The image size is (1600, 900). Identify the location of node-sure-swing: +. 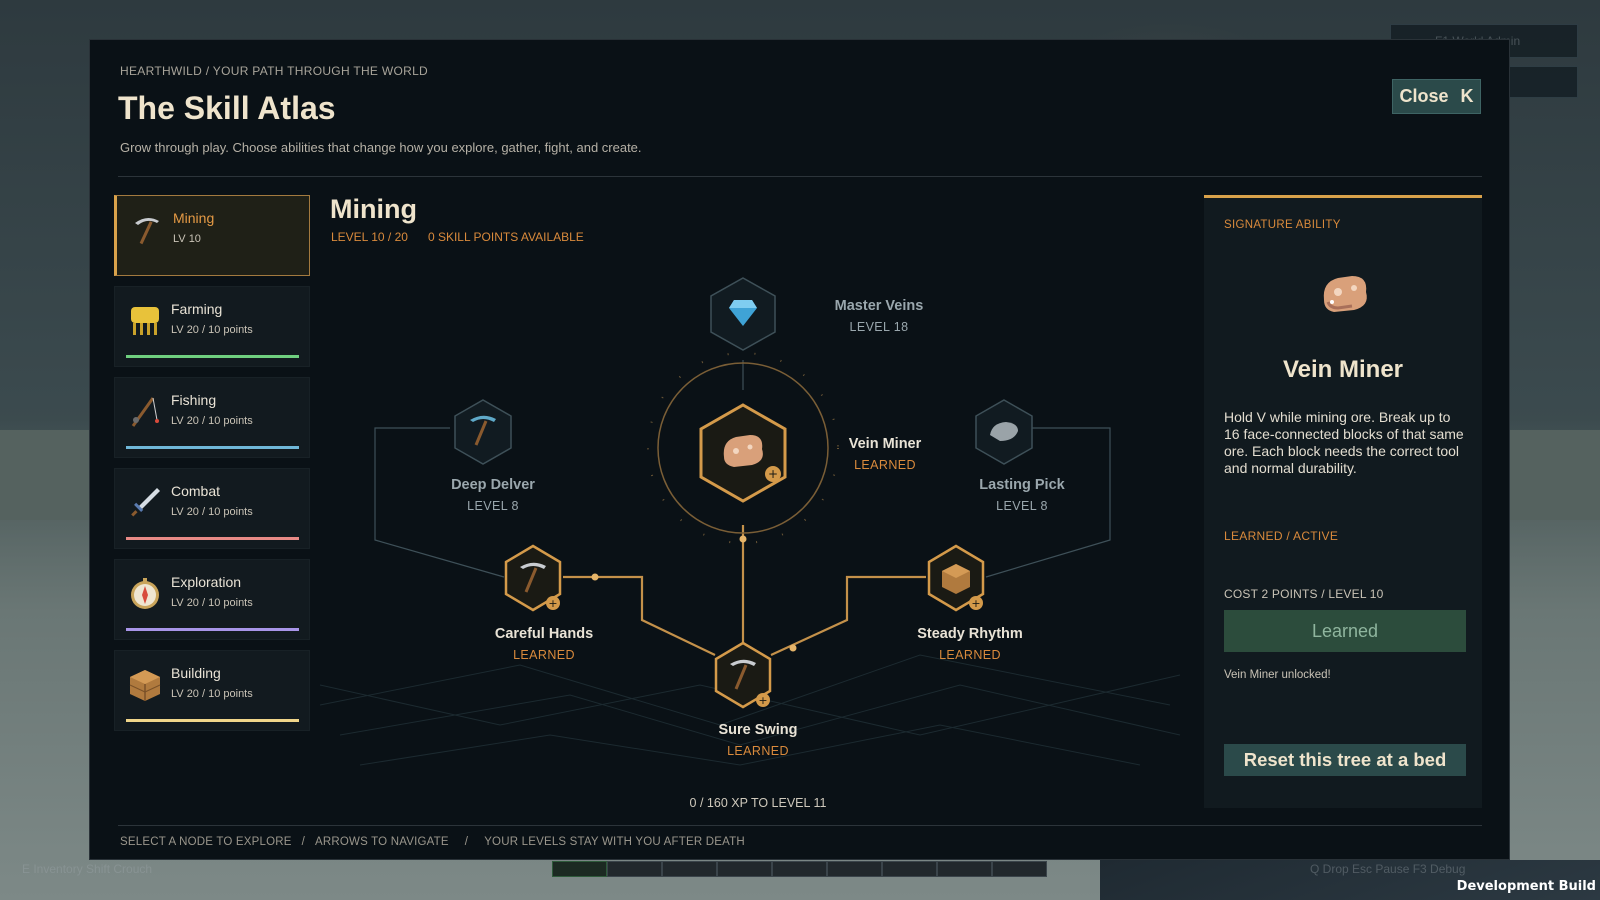
(743, 675).